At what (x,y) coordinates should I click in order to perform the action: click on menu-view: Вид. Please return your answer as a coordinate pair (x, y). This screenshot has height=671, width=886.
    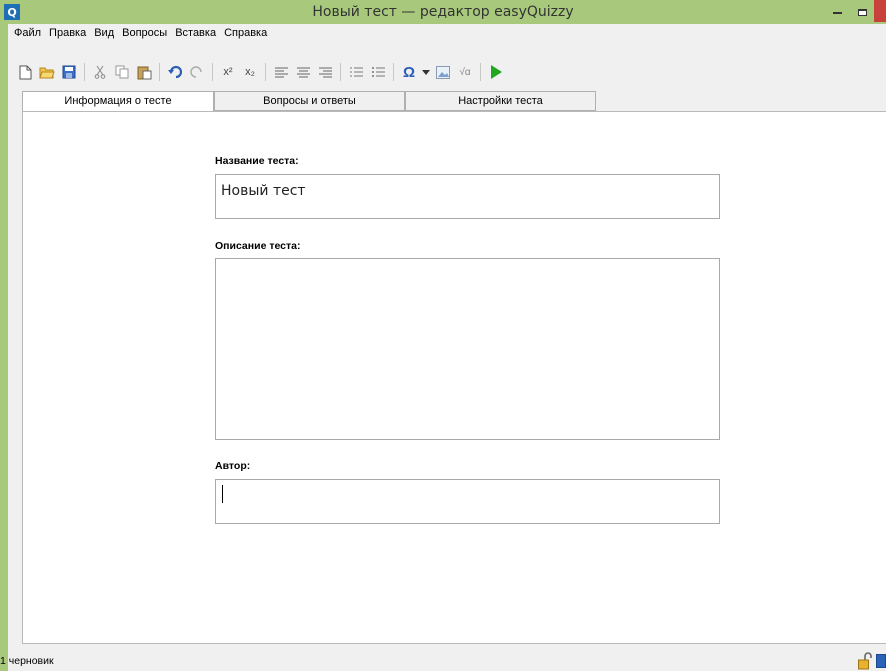
    Looking at the image, I should click on (104, 33).